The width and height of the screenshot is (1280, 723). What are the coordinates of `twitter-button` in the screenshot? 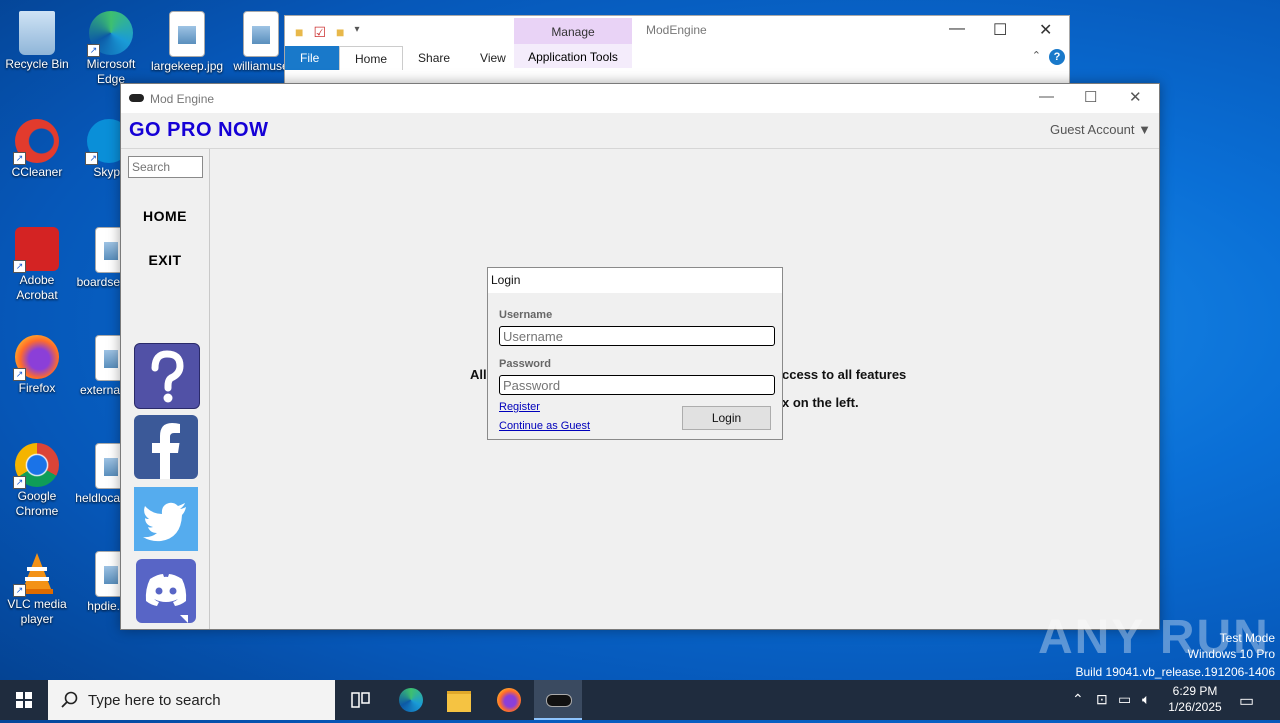 It's located at (166, 519).